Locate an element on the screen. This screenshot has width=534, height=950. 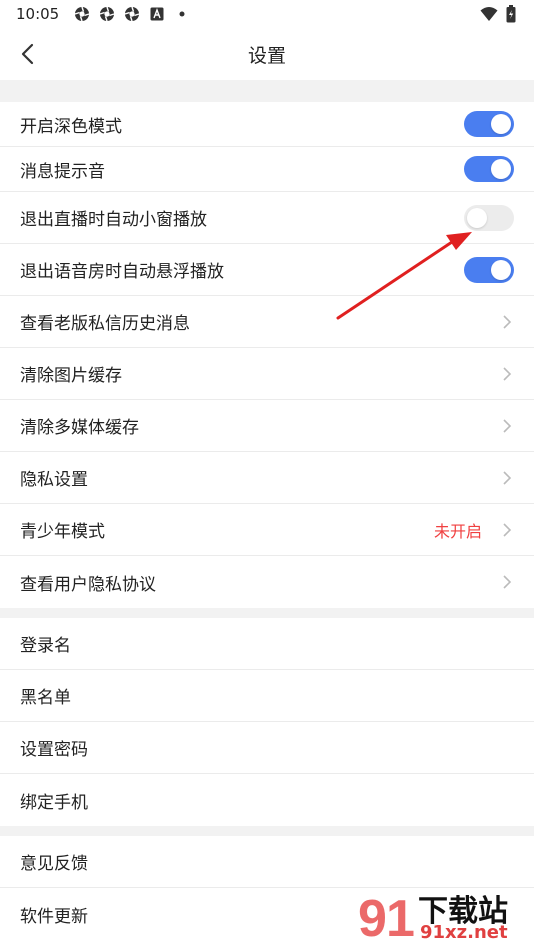
row-set-password: 设置密码 is located at coordinates (267, 748).